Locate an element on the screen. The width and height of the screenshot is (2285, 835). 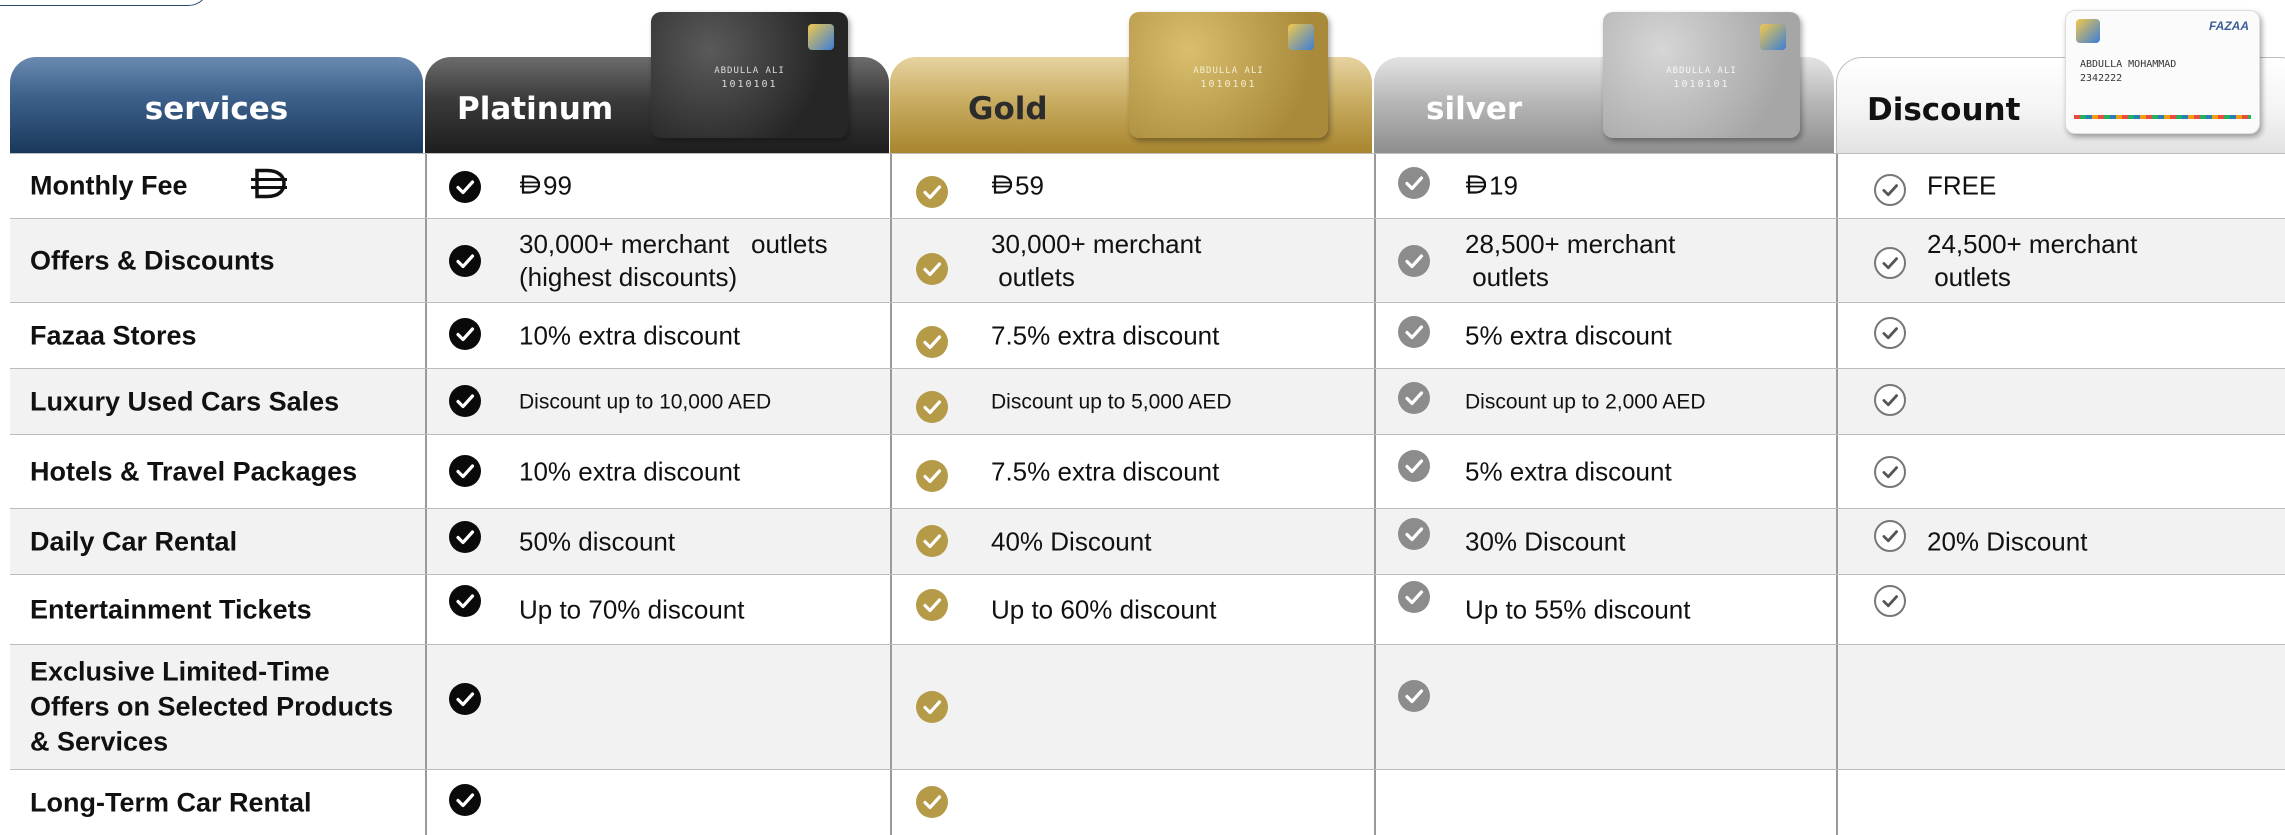
service-cell: Hotels & Travel Packages is located at coordinates (217, 471).